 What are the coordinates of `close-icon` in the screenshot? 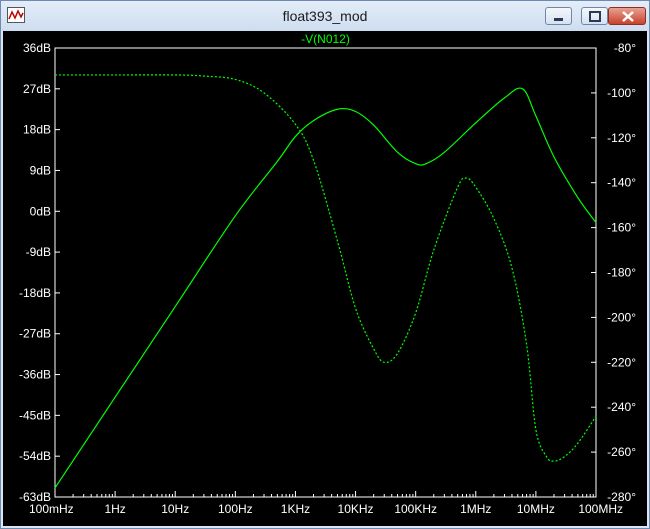 It's located at (628, 16).